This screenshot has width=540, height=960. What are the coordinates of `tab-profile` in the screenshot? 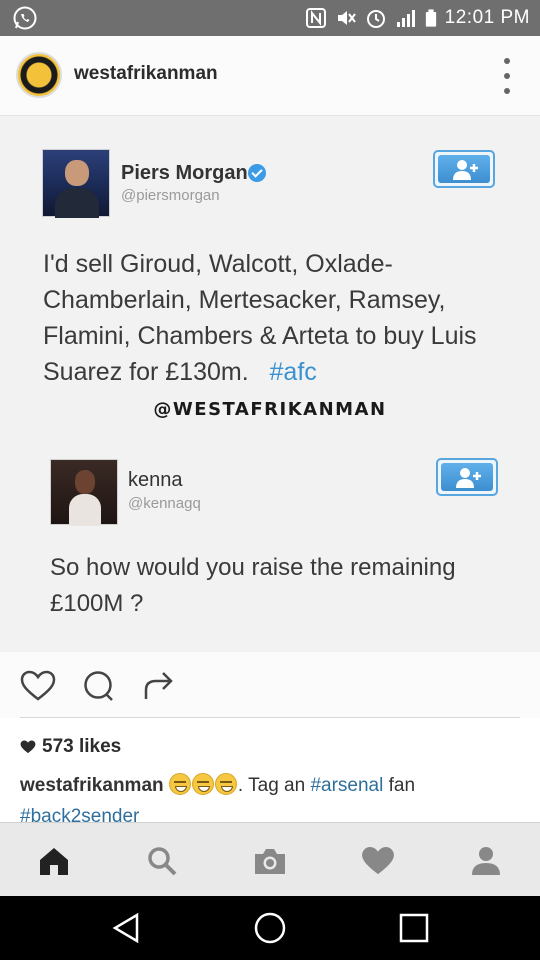 It's located at (486, 861).